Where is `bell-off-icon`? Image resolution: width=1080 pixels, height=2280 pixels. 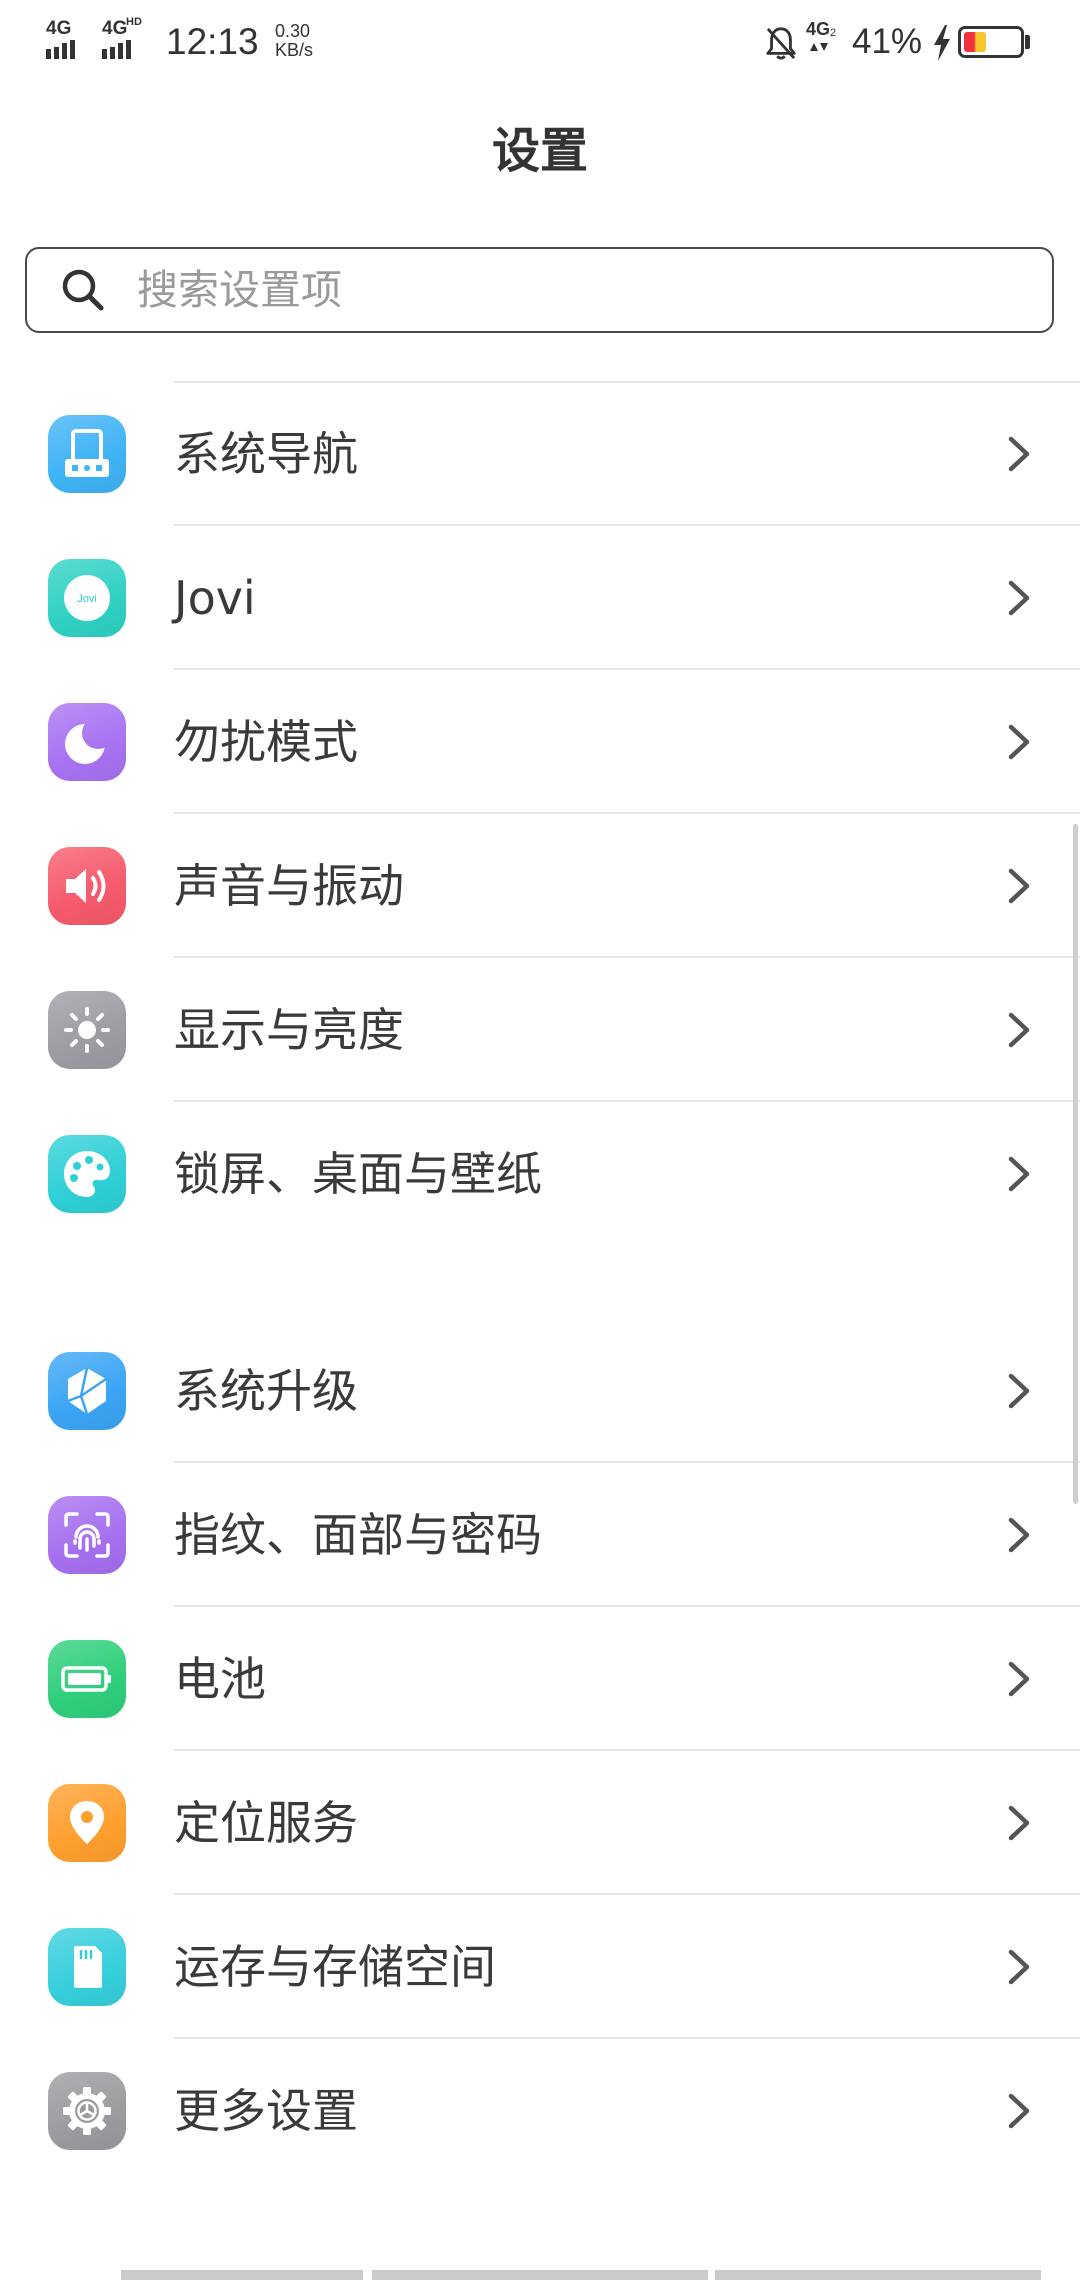 bell-off-icon is located at coordinates (781, 43).